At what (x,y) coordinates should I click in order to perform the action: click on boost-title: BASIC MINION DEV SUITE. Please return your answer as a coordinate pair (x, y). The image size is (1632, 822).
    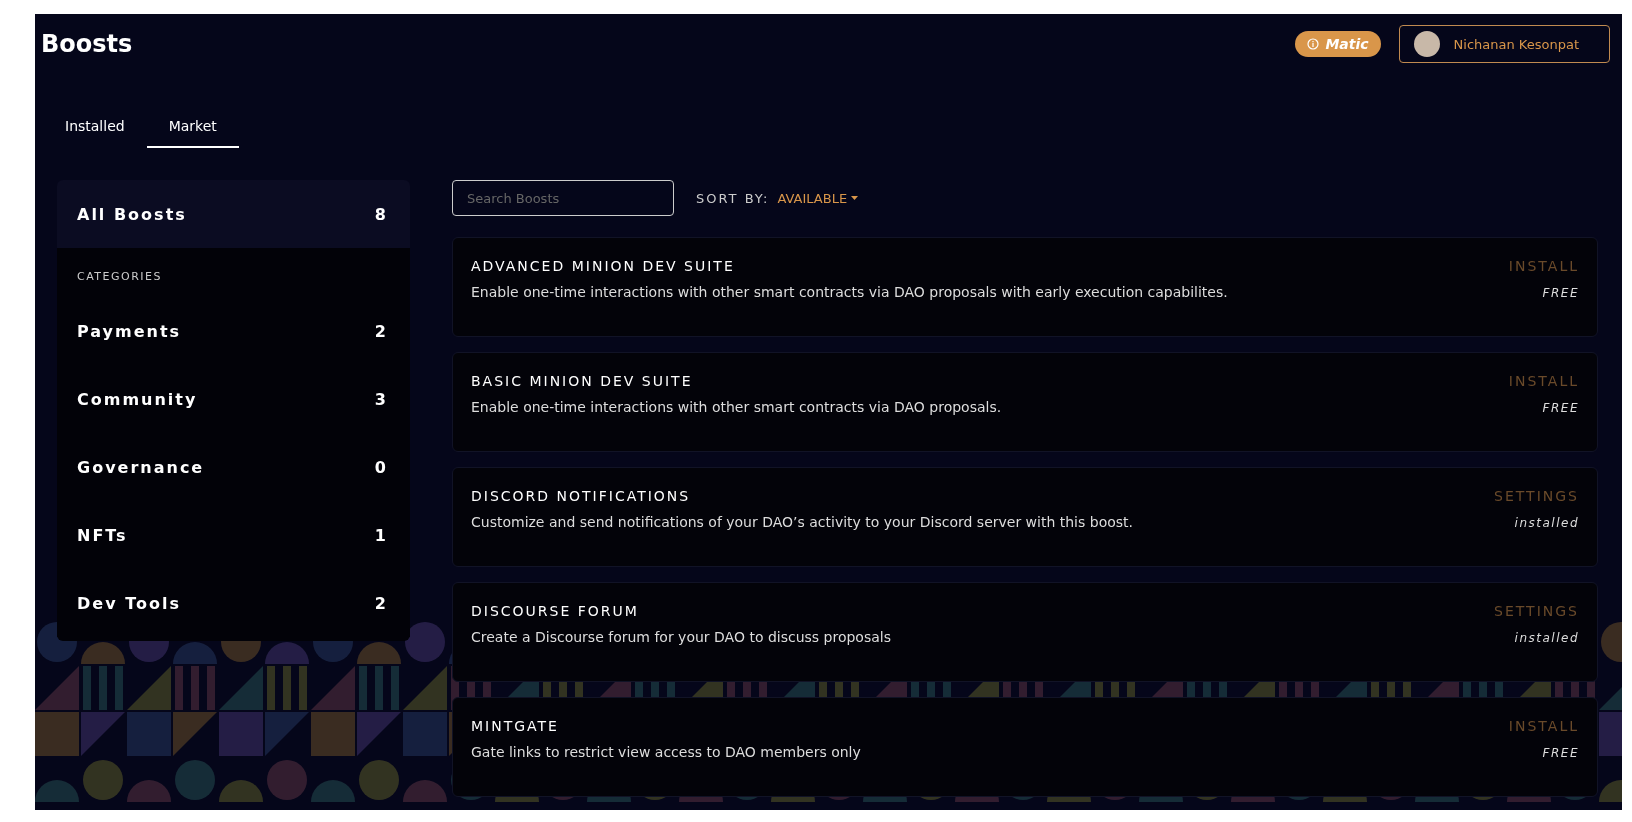
    Looking at the image, I should click on (582, 381).